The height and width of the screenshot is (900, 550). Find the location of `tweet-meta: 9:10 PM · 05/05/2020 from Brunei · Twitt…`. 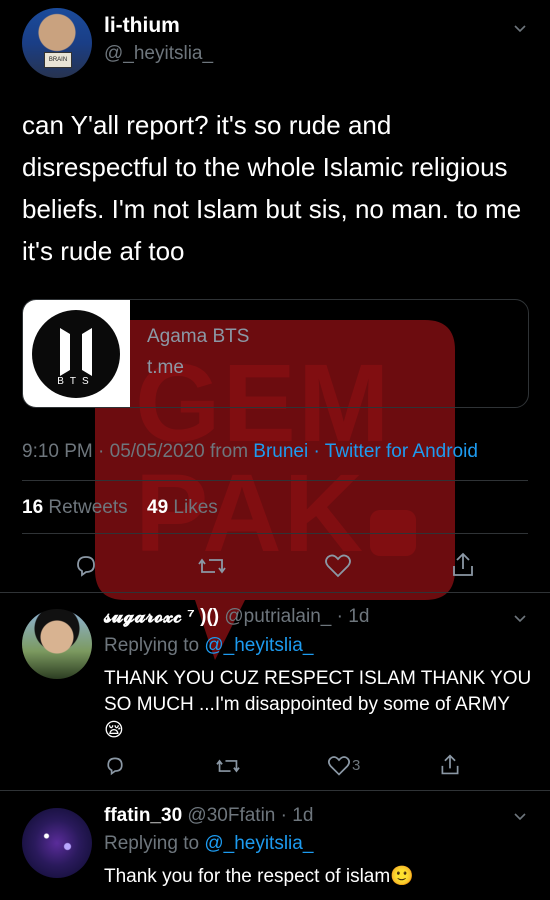

tweet-meta: 9:10 PM · 05/05/2020 from Brunei · Twitt… is located at coordinates (250, 452).